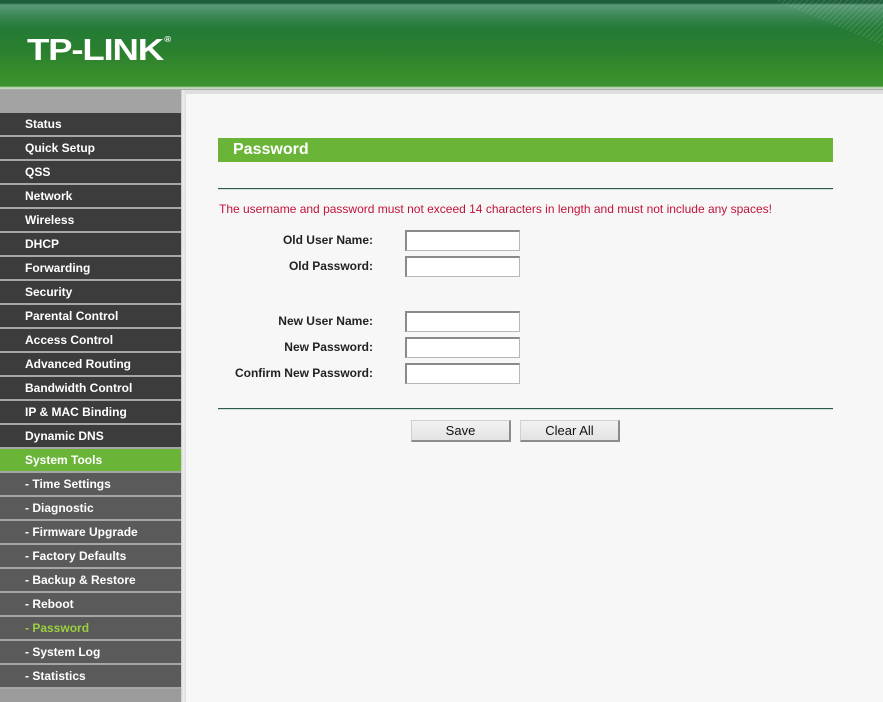 The width and height of the screenshot is (883, 702). What do you see at coordinates (90, 533) in the screenshot?
I see `sidebar-item-firmware-upgrade: - Firmware Upgrade` at bounding box center [90, 533].